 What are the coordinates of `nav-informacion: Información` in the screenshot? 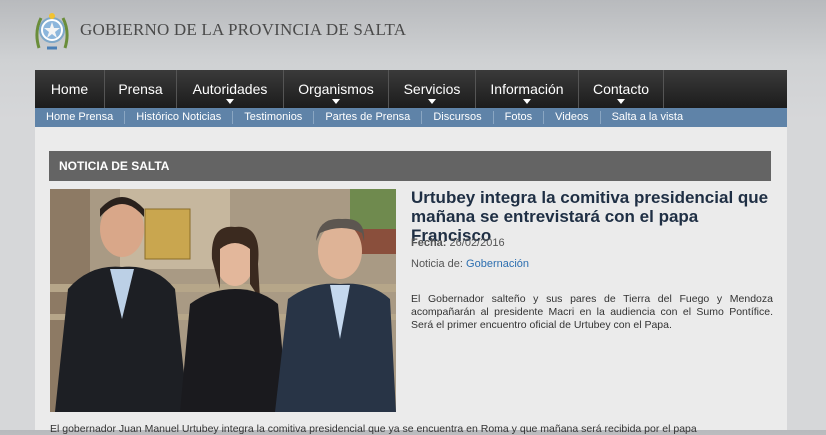 It's located at (527, 89).